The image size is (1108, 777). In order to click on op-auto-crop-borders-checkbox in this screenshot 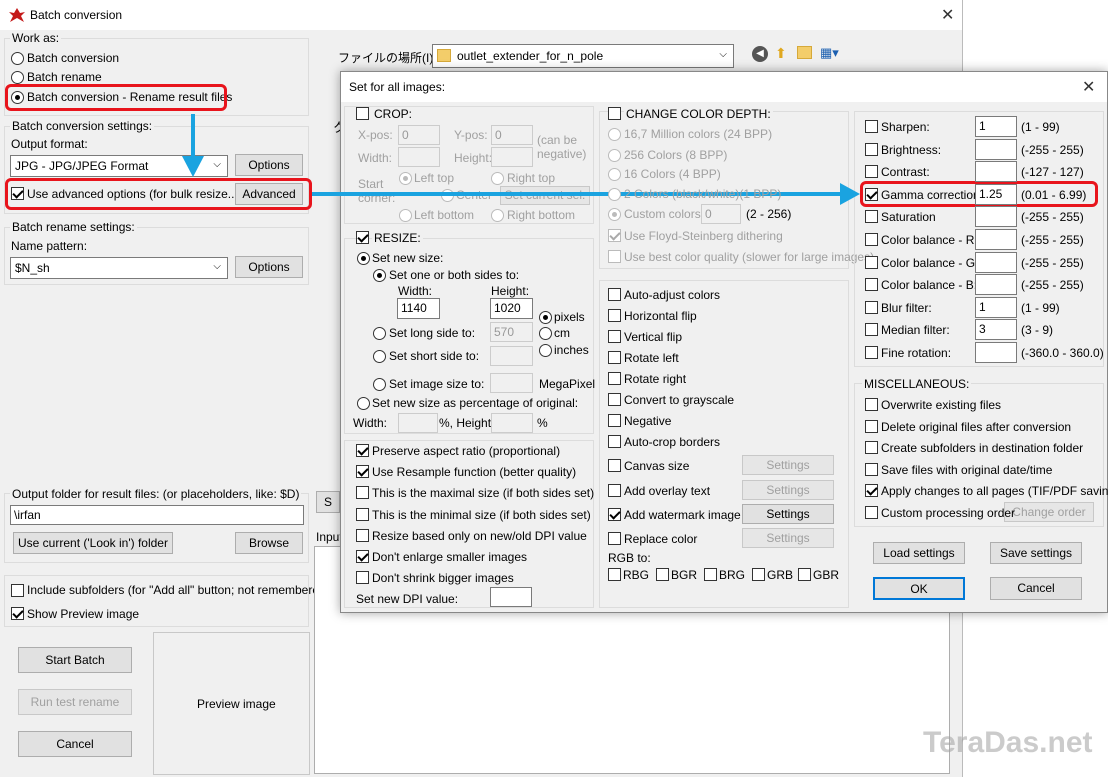, I will do `click(614, 441)`.